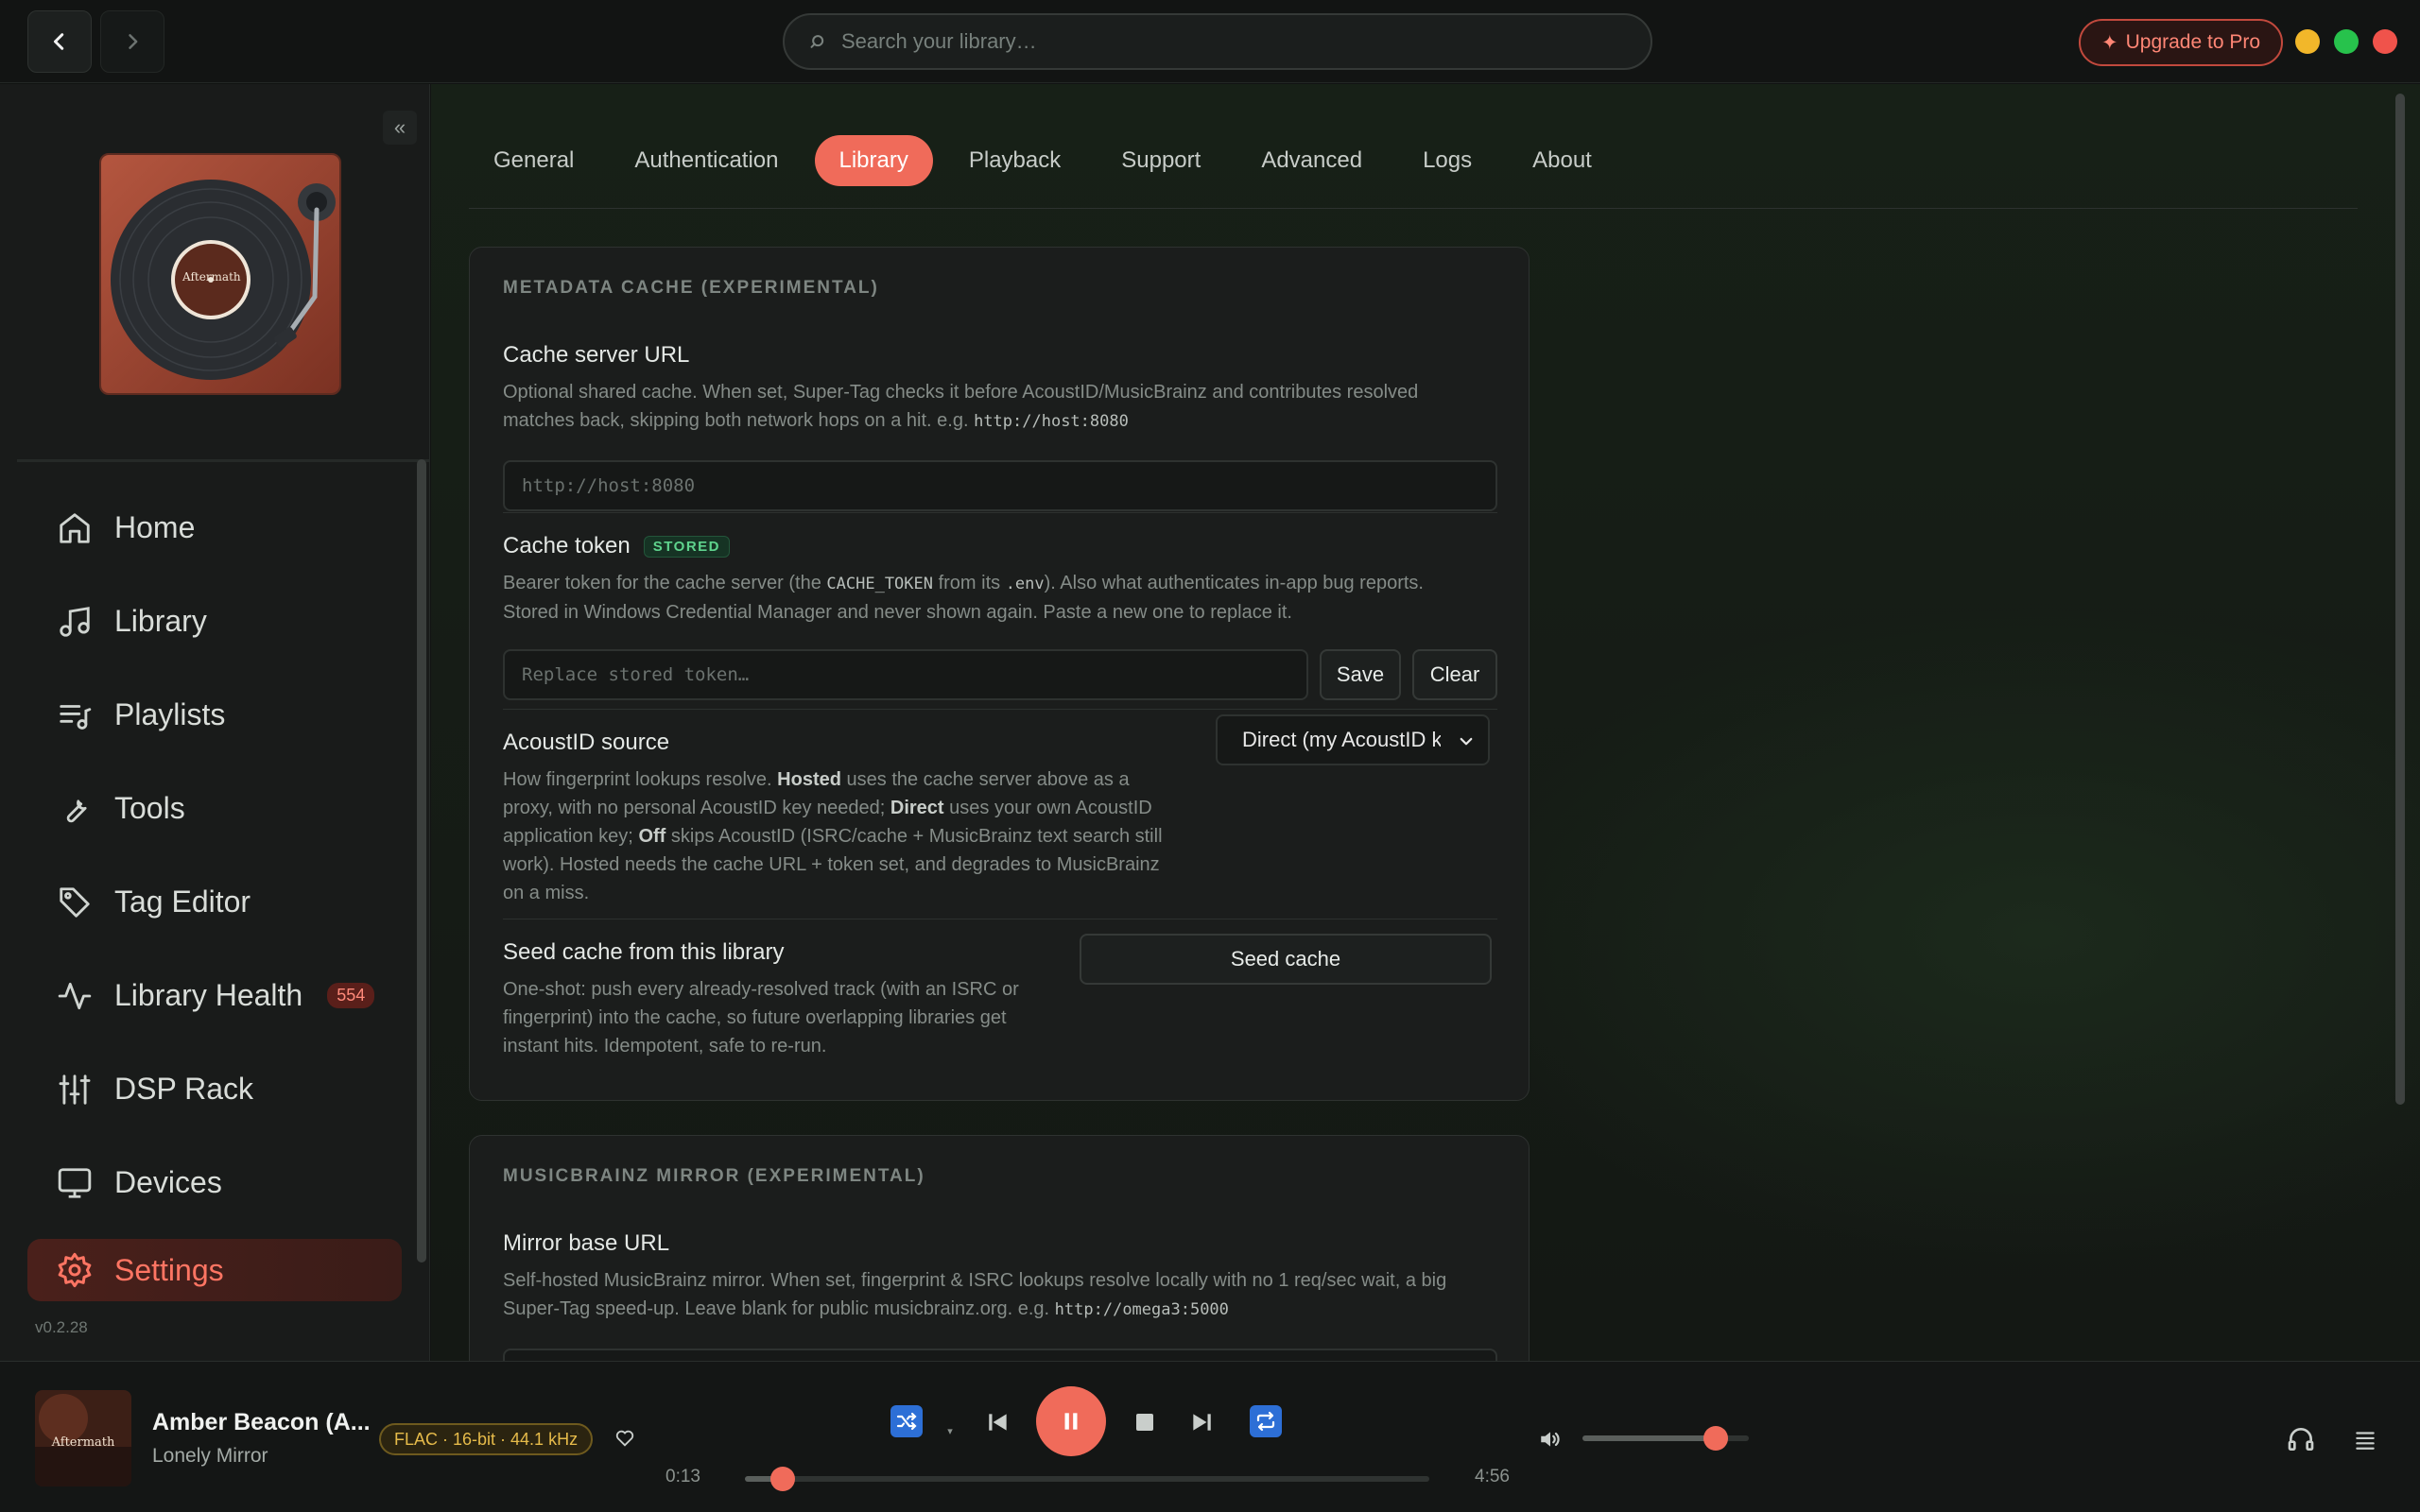 This screenshot has height=1512, width=2420. Describe the element at coordinates (59, 41) in the screenshot. I see `back-button` at that location.